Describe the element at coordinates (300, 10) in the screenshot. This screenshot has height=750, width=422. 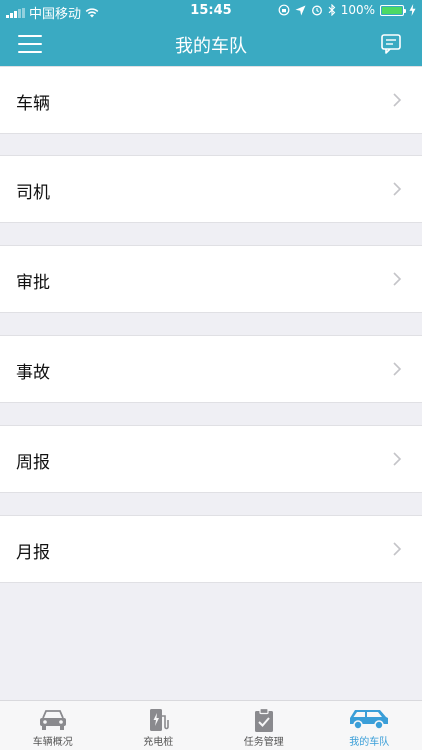
I see `location-arrow-icon` at that location.